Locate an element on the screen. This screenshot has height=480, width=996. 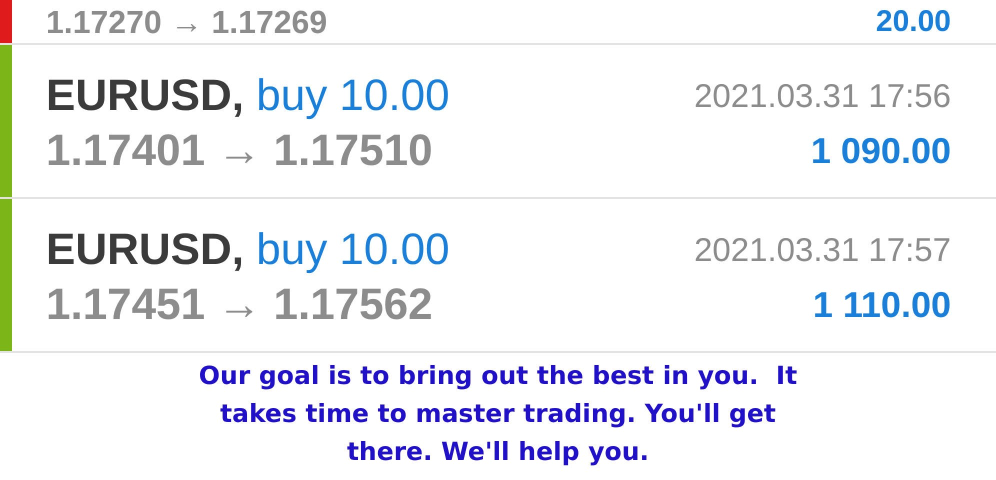
price-range: 1.17270 → 1.17269 is located at coordinates (187, 22).